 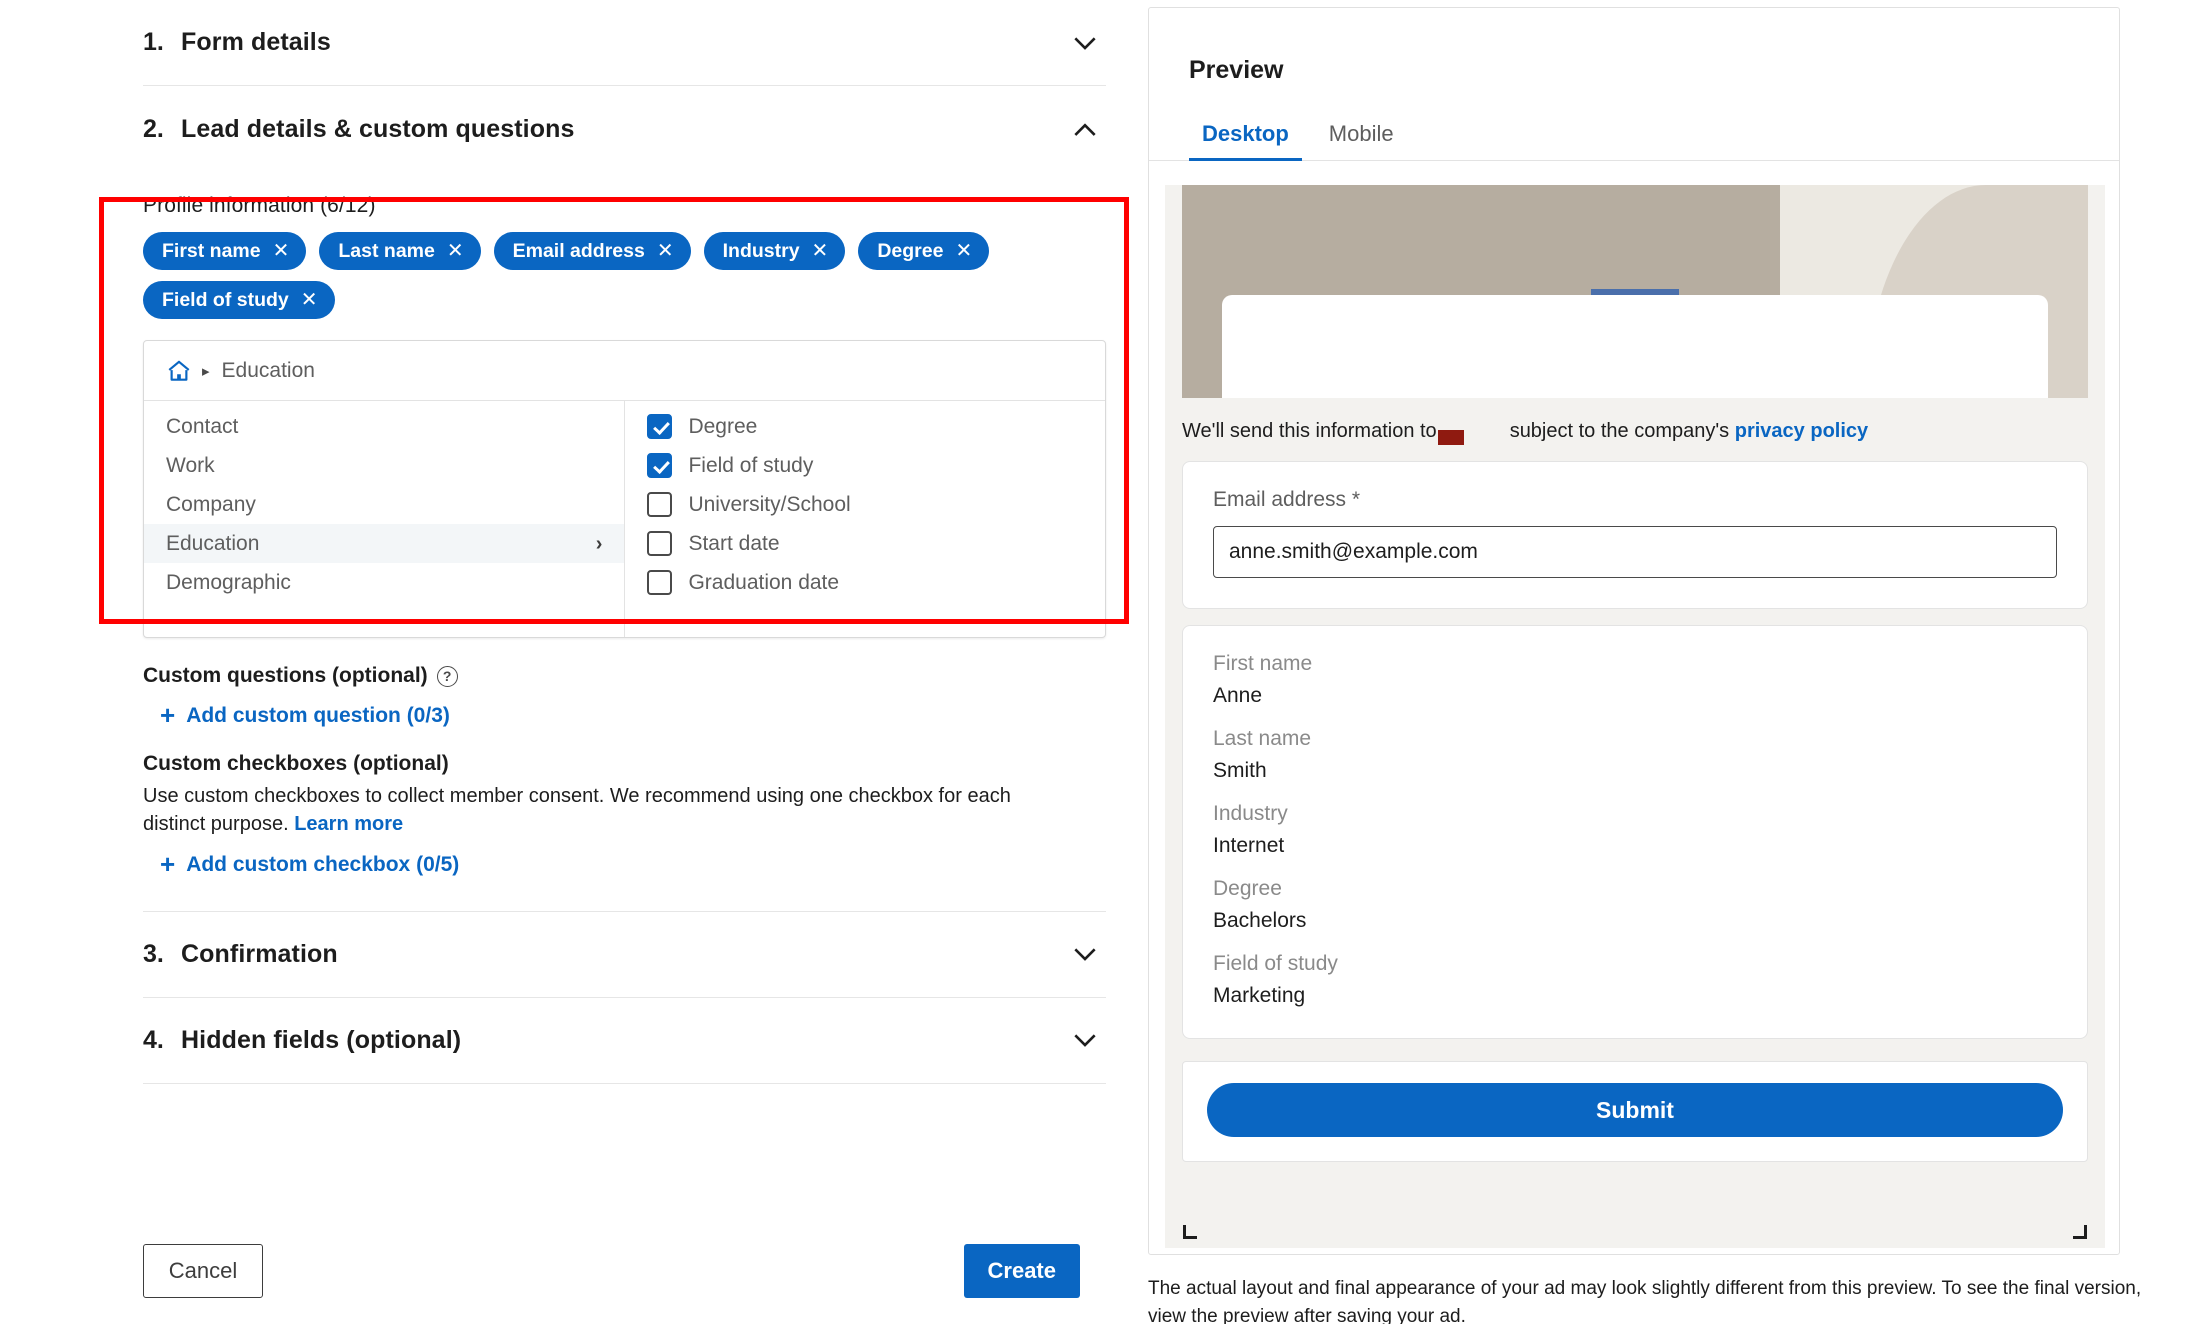 What do you see at coordinates (378, 128) in the screenshot?
I see `section-title: Lead details & custom questions` at bounding box center [378, 128].